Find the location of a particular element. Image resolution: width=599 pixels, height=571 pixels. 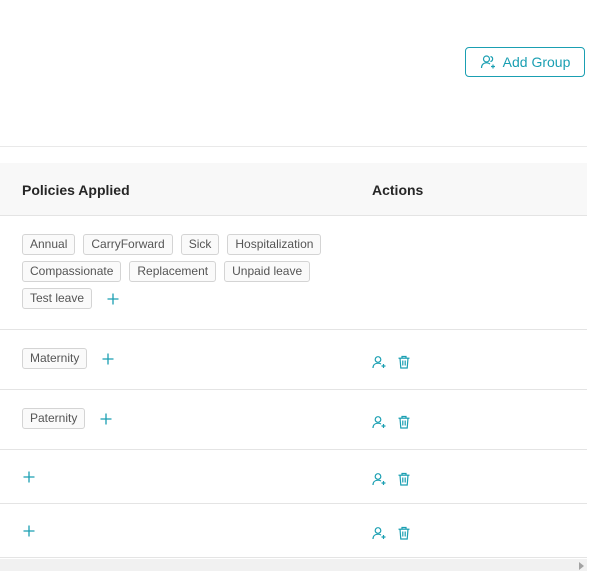

column-header-actions: Actions is located at coordinates (398, 190).